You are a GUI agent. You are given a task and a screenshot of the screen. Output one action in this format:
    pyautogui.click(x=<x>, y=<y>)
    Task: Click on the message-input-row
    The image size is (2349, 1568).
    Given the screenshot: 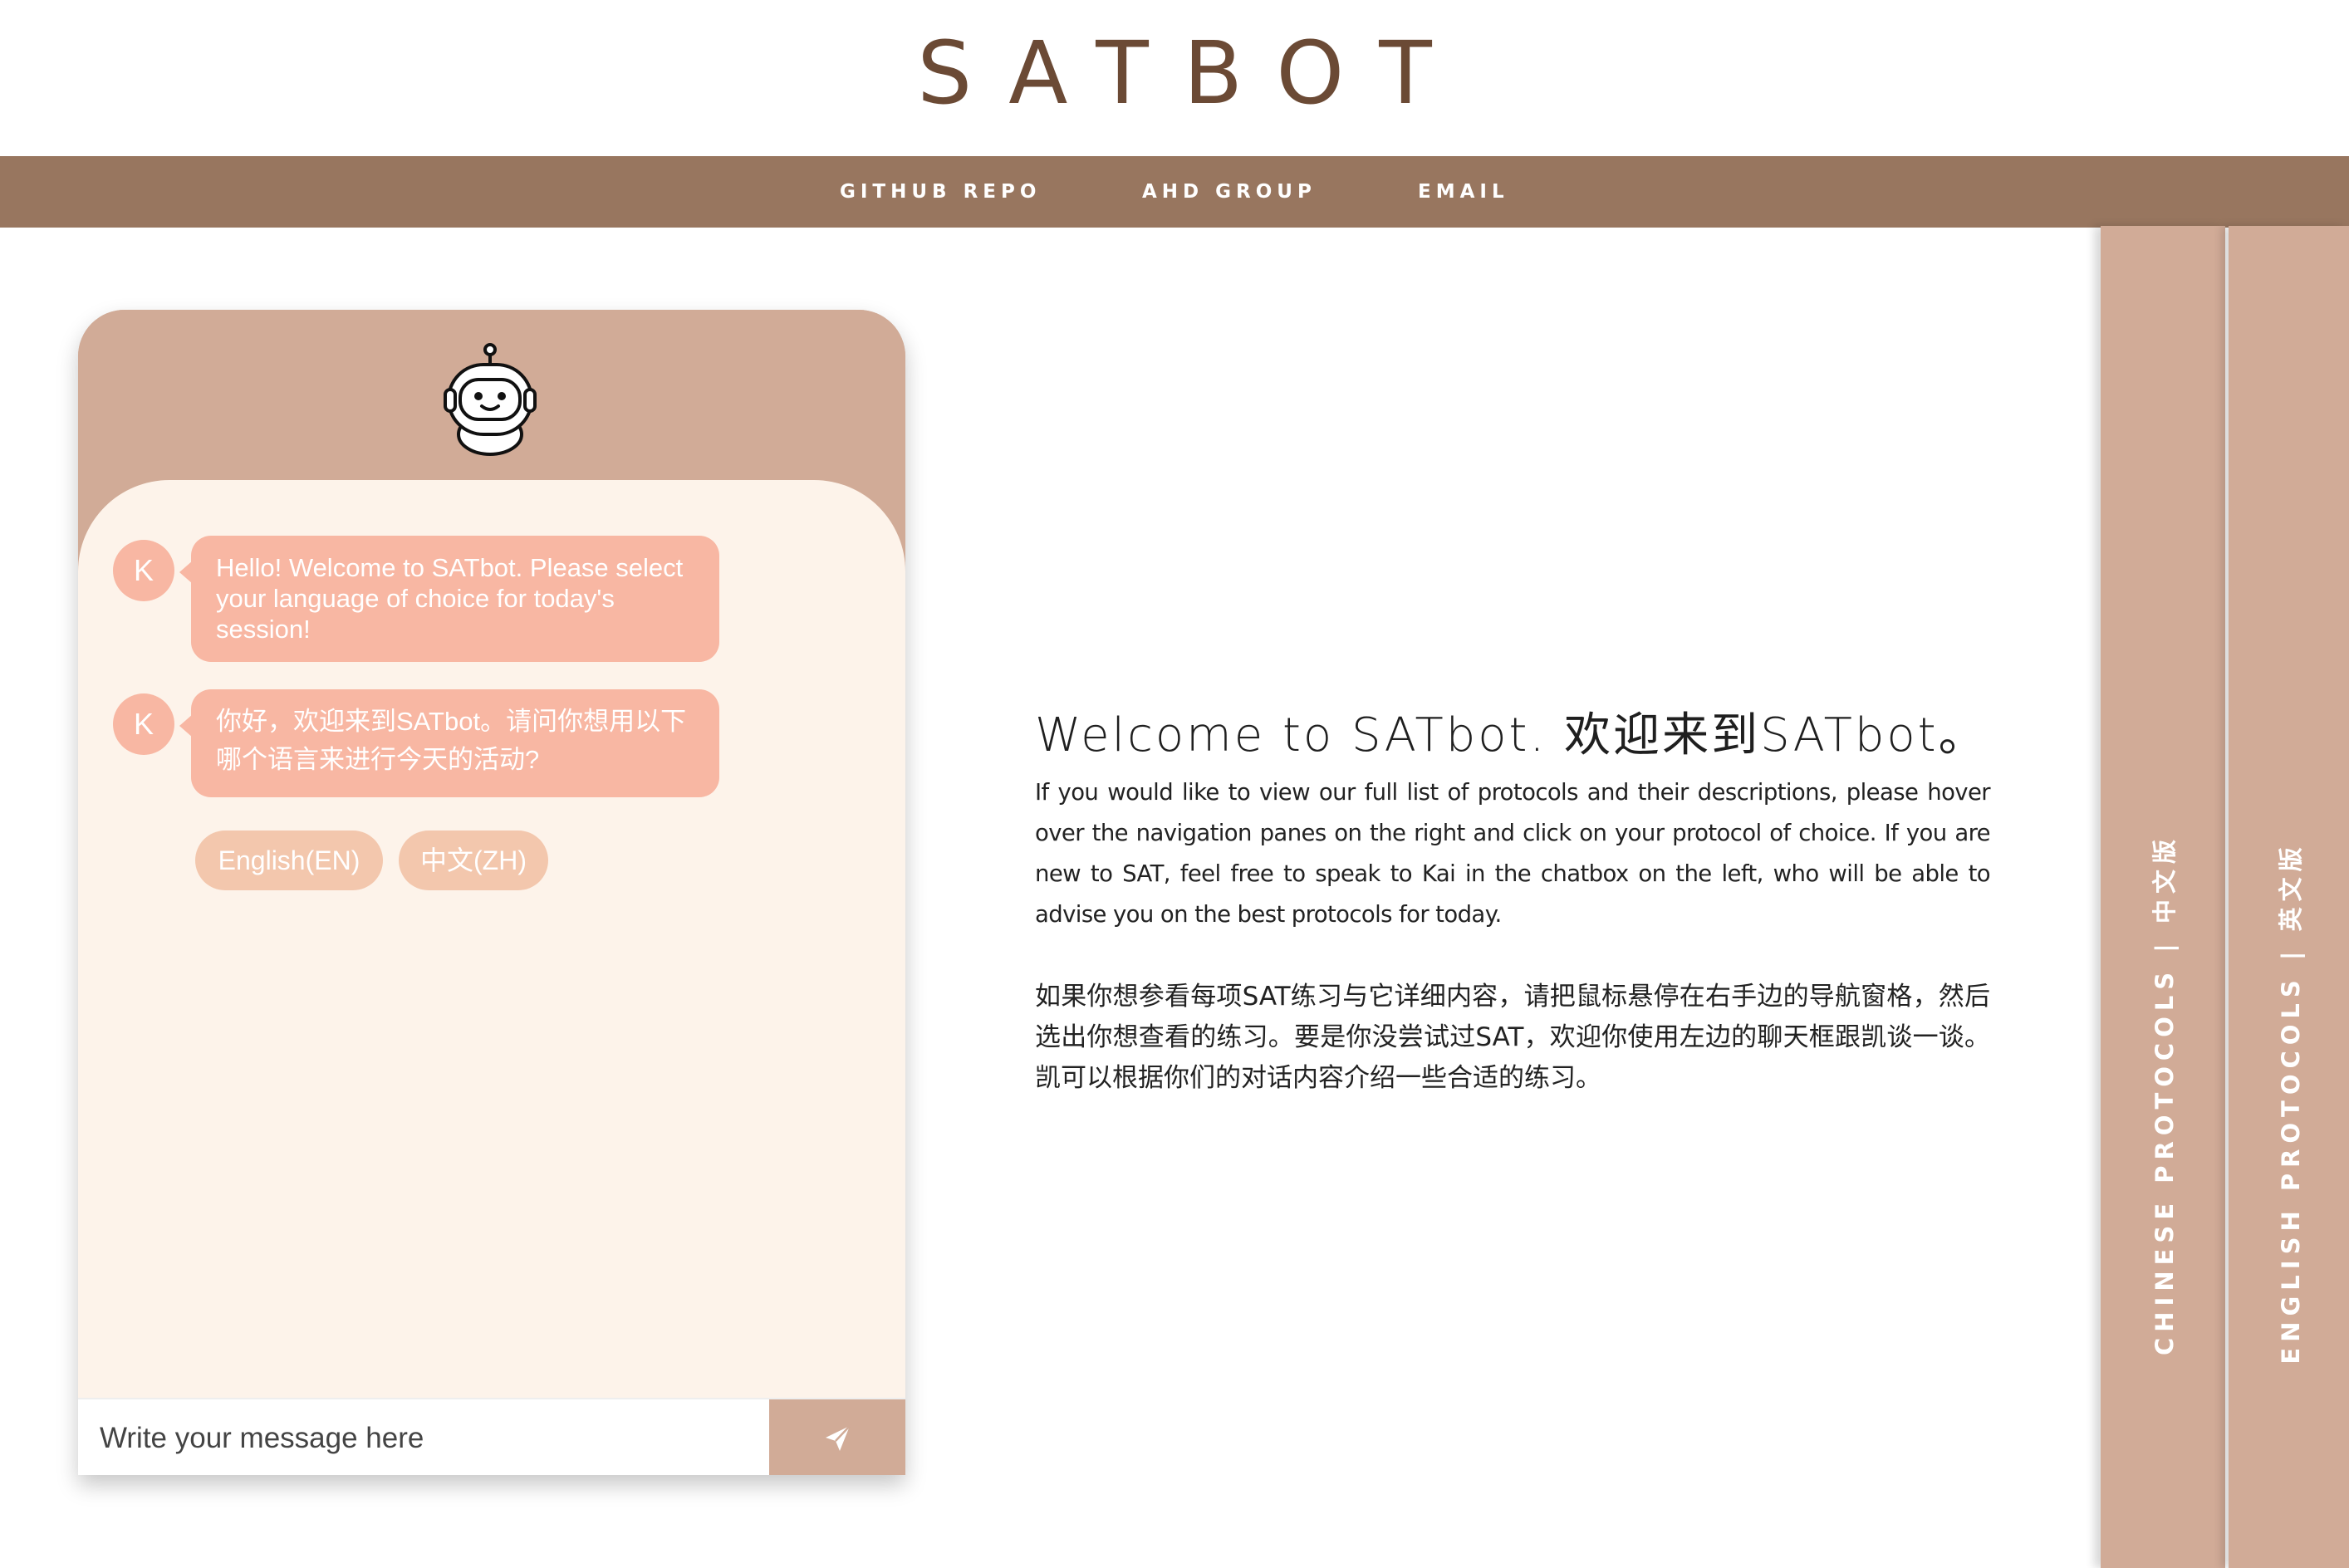 What is the action you would take?
    pyautogui.click(x=491, y=1436)
    